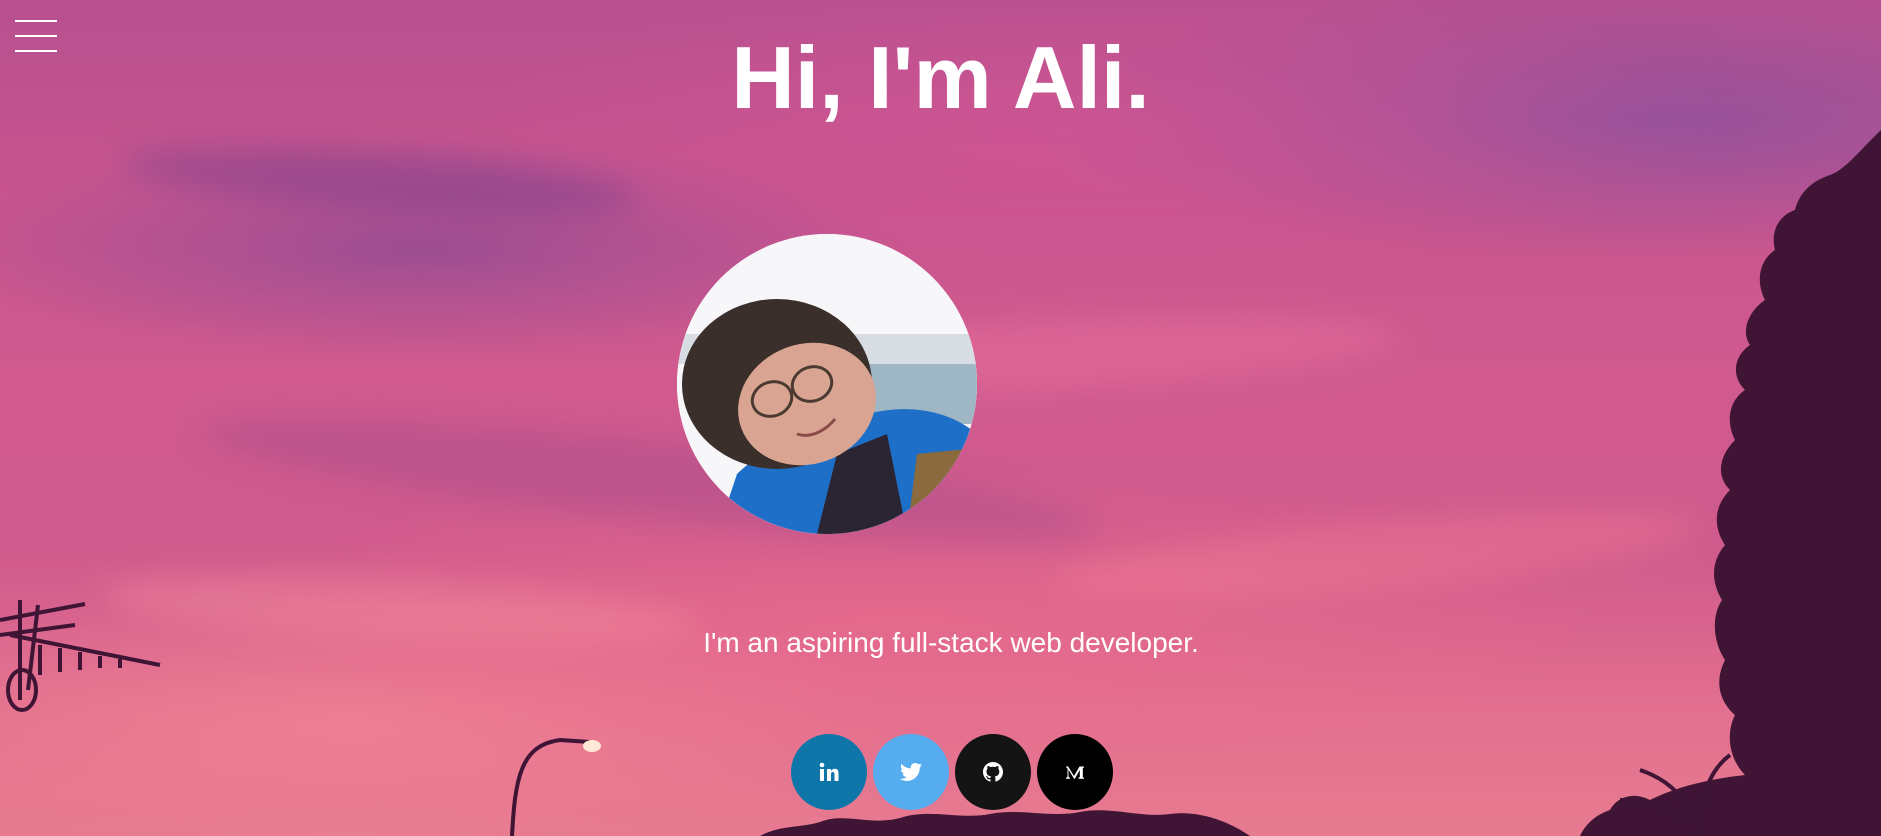 This screenshot has width=1881, height=836. I want to click on twitter-icon, so click(911, 772).